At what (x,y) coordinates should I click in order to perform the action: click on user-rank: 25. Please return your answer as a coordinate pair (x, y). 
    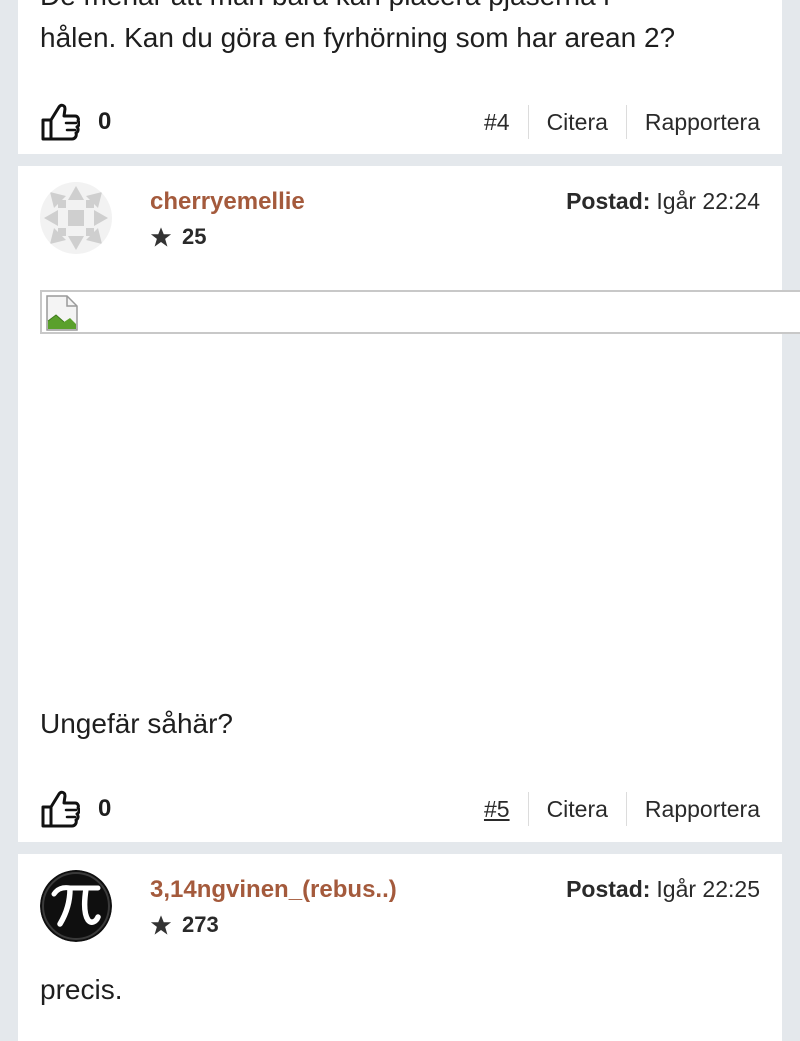
    Looking at the image, I should click on (178, 237).